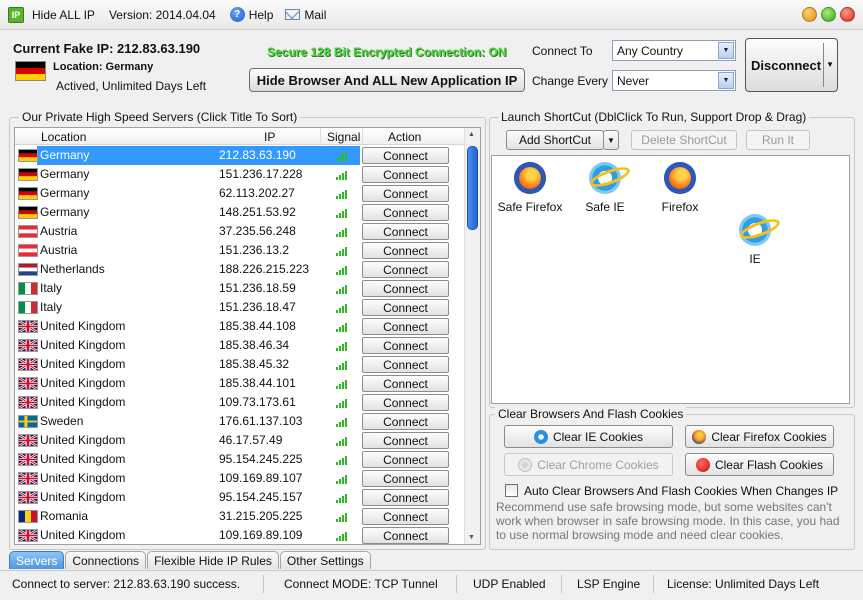 Image resolution: width=863 pixels, height=600 pixels. What do you see at coordinates (611, 140) in the screenshot?
I see `add-shortcut-dropdown: ▼` at bounding box center [611, 140].